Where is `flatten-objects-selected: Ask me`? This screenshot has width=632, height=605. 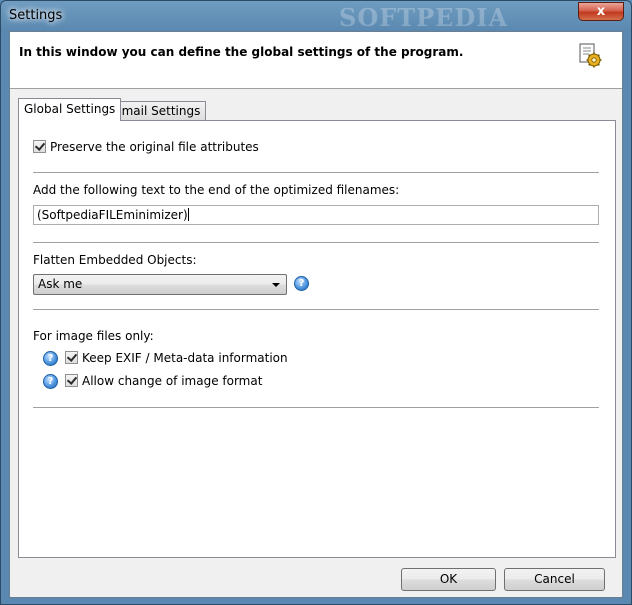 flatten-objects-selected: Ask me is located at coordinates (60, 284).